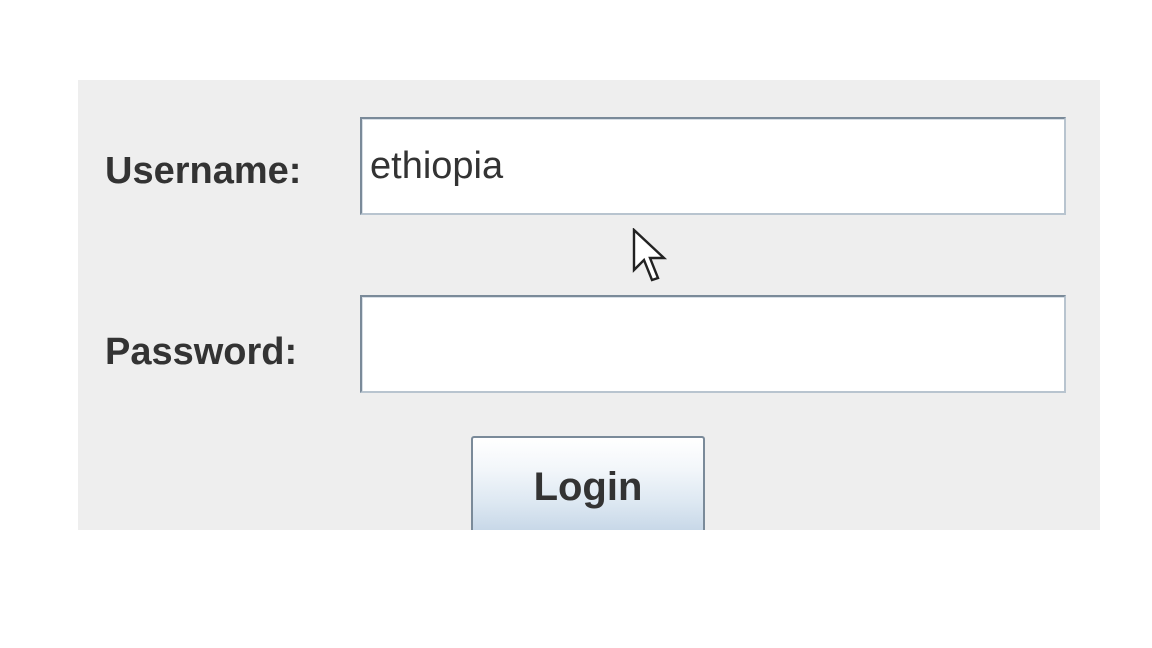  What do you see at coordinates (203, 171) in the screenshot?
I see `username-label: Username:` at bounding box center [203, 171].